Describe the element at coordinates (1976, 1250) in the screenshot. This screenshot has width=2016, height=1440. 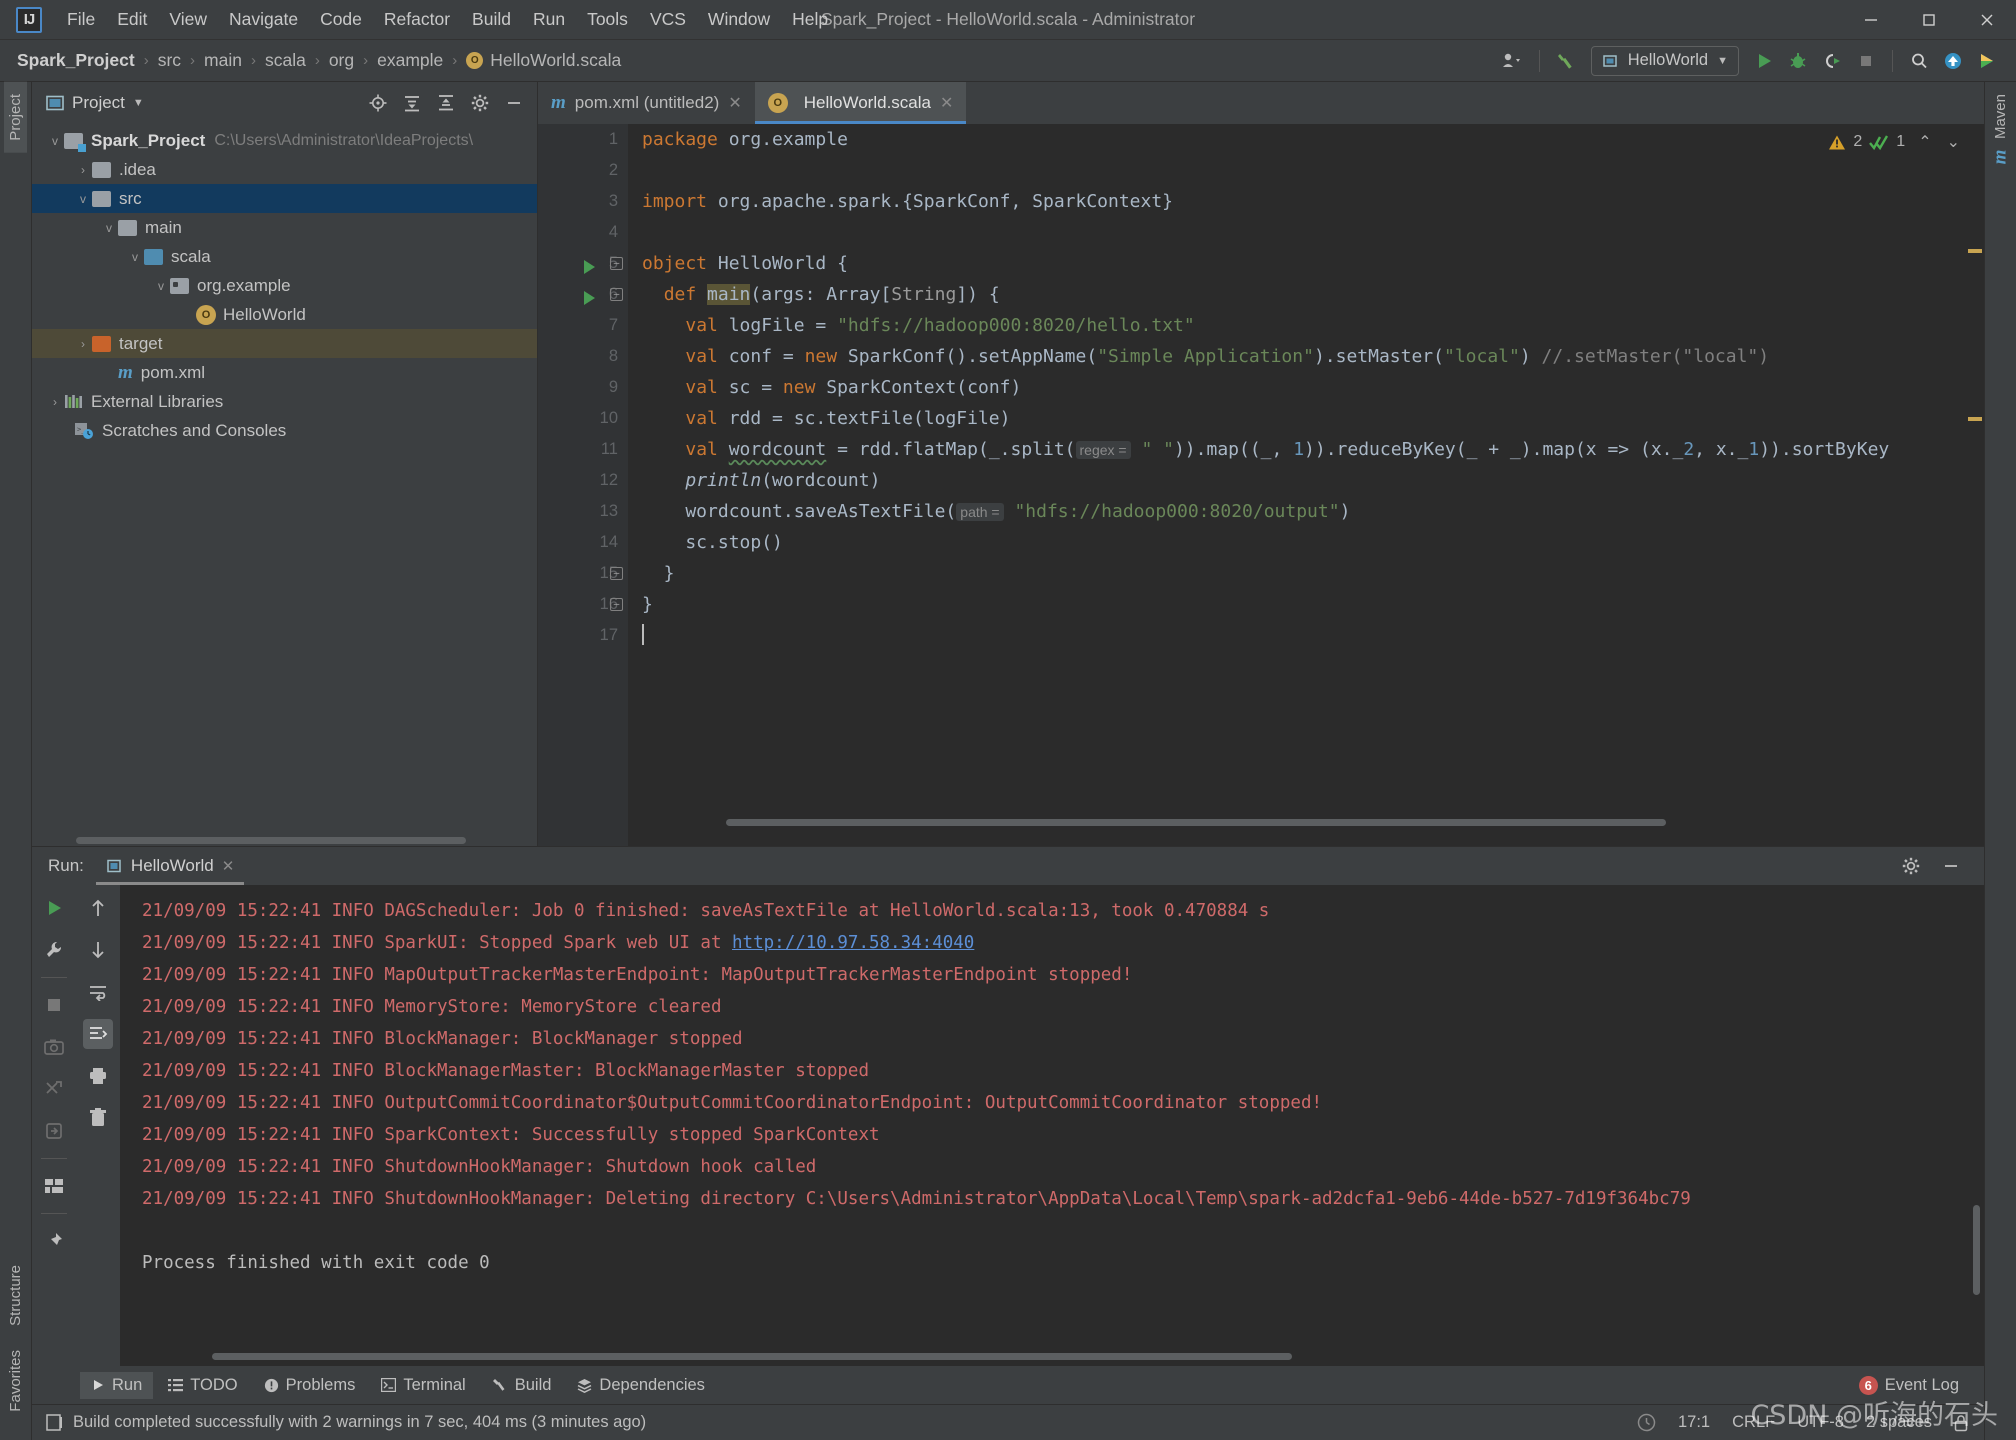
I see `console-vertical-scrollbar` at that location.